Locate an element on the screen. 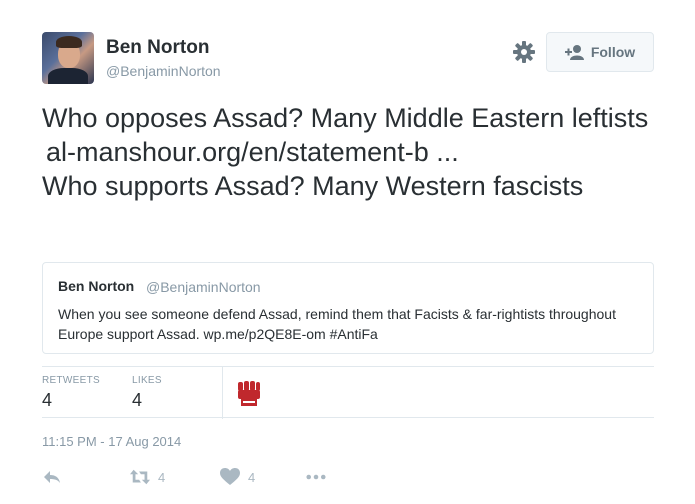 Image resolution: width=695 pixels, height=504 pixels. tweet-actions: 4 4 is located at coordinates (242, 479).